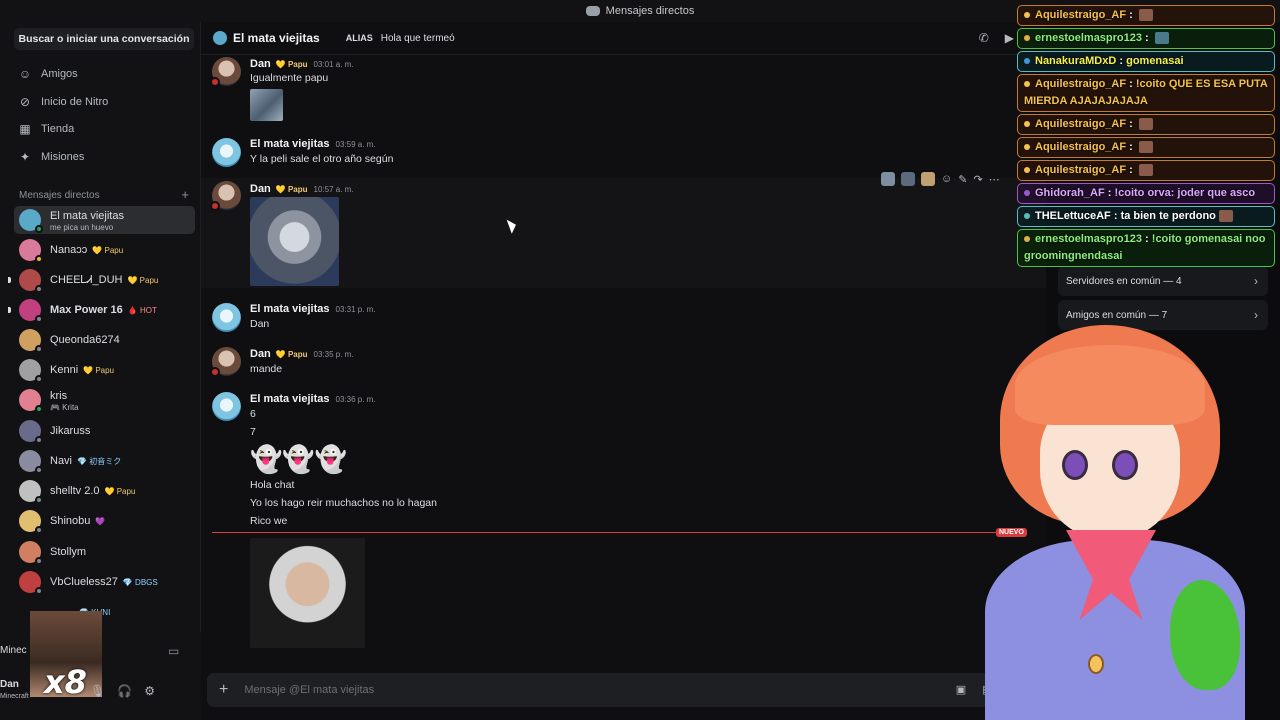  What do you see at coordinates (173, 651) in the screenshot?
I see `screen-share-icon: ▭` at bounding box center [173, 651].